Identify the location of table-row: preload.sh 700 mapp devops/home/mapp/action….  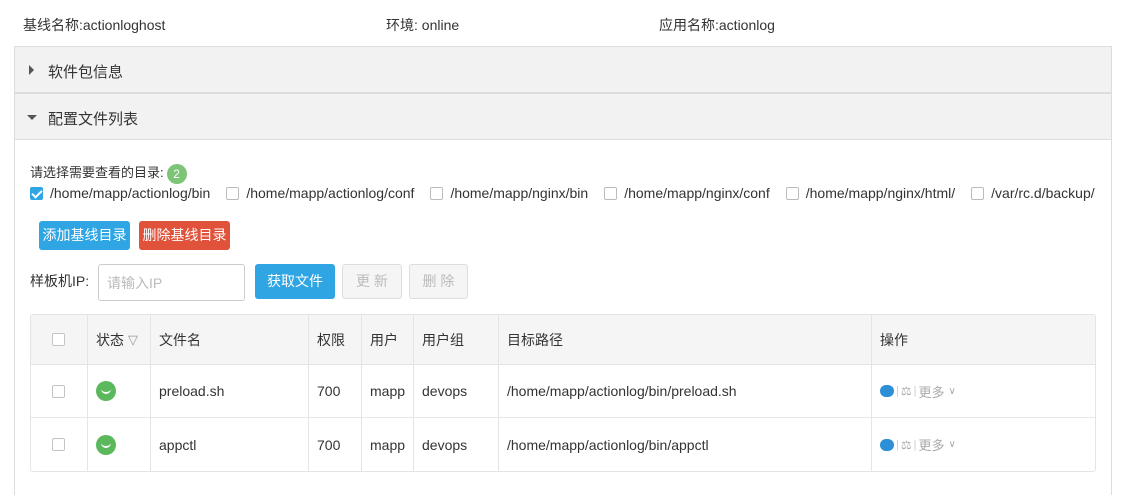
(563, 391).